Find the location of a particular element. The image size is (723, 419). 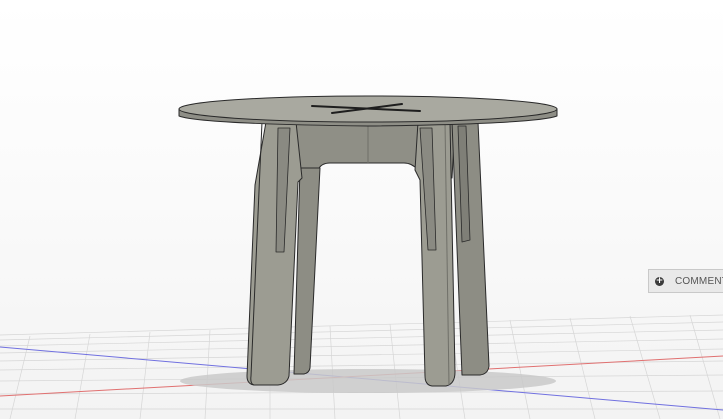

table-leg-front-right is located at coordinates (435, 254).